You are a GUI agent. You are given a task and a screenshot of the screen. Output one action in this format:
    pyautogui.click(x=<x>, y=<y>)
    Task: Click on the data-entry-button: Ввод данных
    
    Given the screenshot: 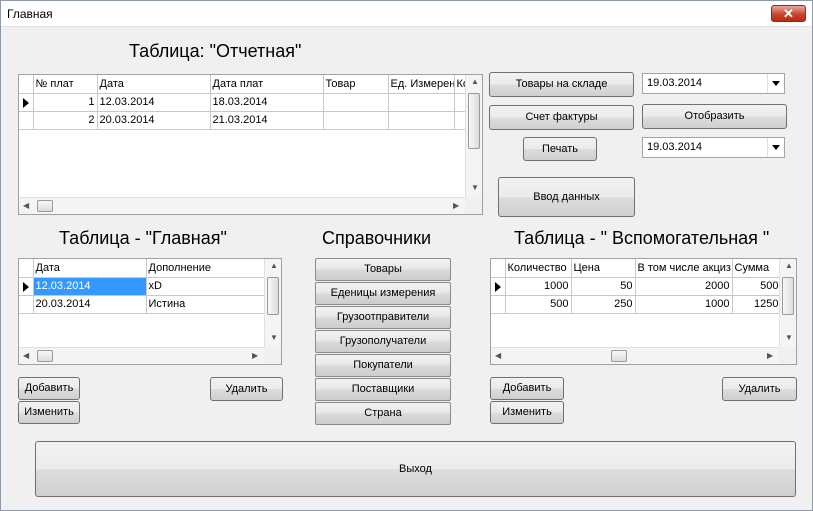 What is the action you would take?
    pyautogui.click(x=566, y=197)
    